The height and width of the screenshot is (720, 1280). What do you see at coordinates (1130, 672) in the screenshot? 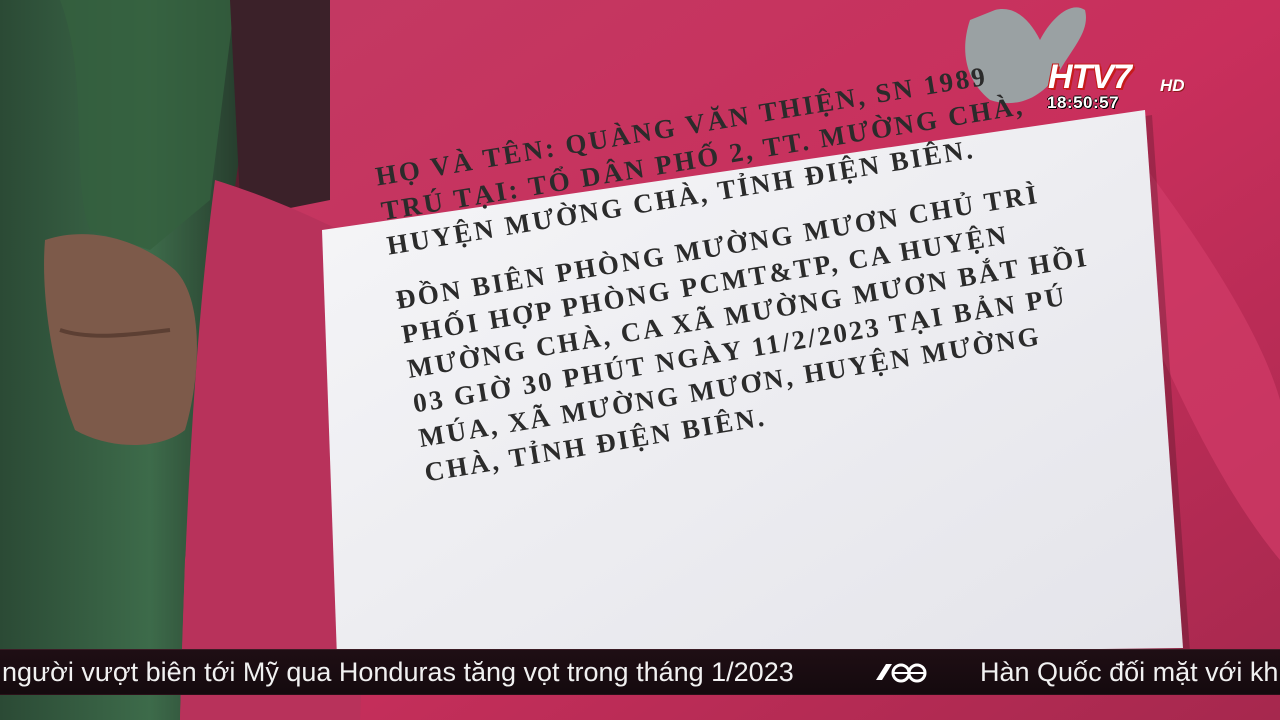
I see `ticker-headline-2: Hàn Quốc đối mặt với khủng` at bounding box center [1130, 672].